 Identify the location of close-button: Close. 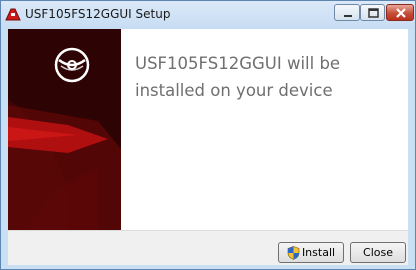
(378, 252).